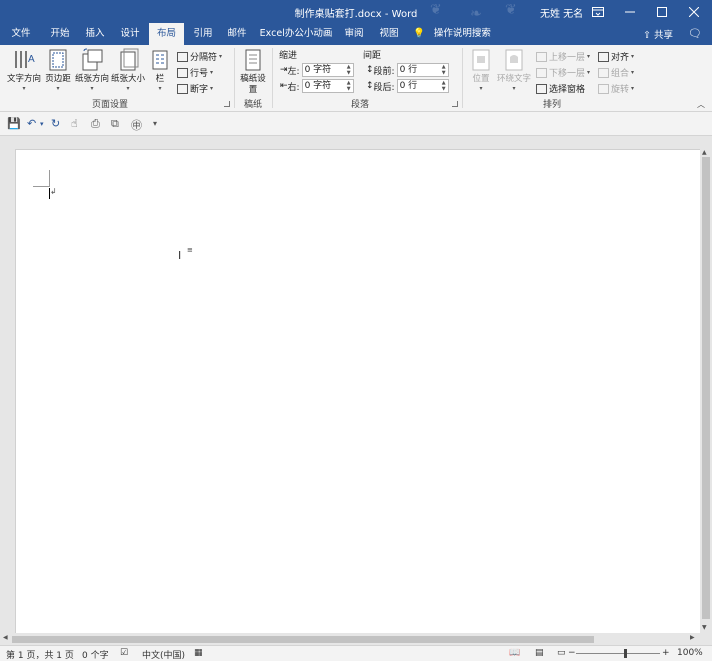 This screenshot has width=712, height=661. I want to click on line-numbers-label: 行号, so click(199, 74).